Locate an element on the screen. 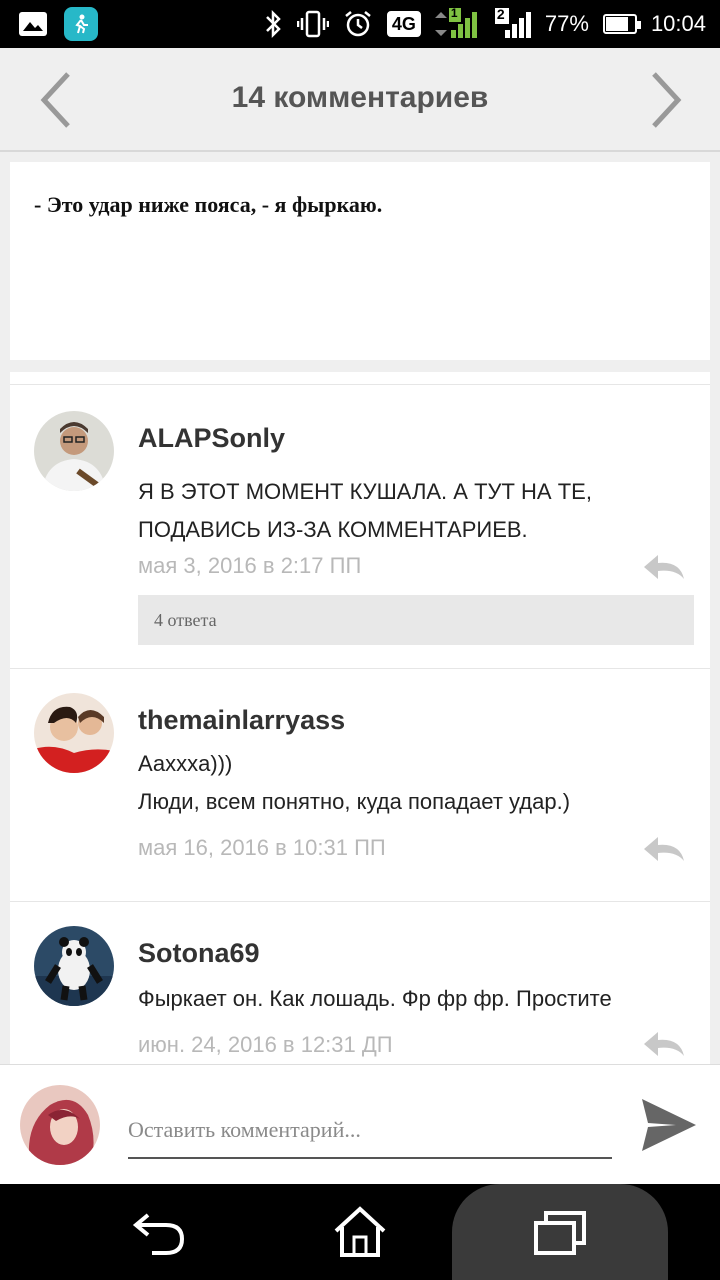 This screenshot has height=1280, width=720. comment-line: Аахххa))) is located at coordinates (185, 763).